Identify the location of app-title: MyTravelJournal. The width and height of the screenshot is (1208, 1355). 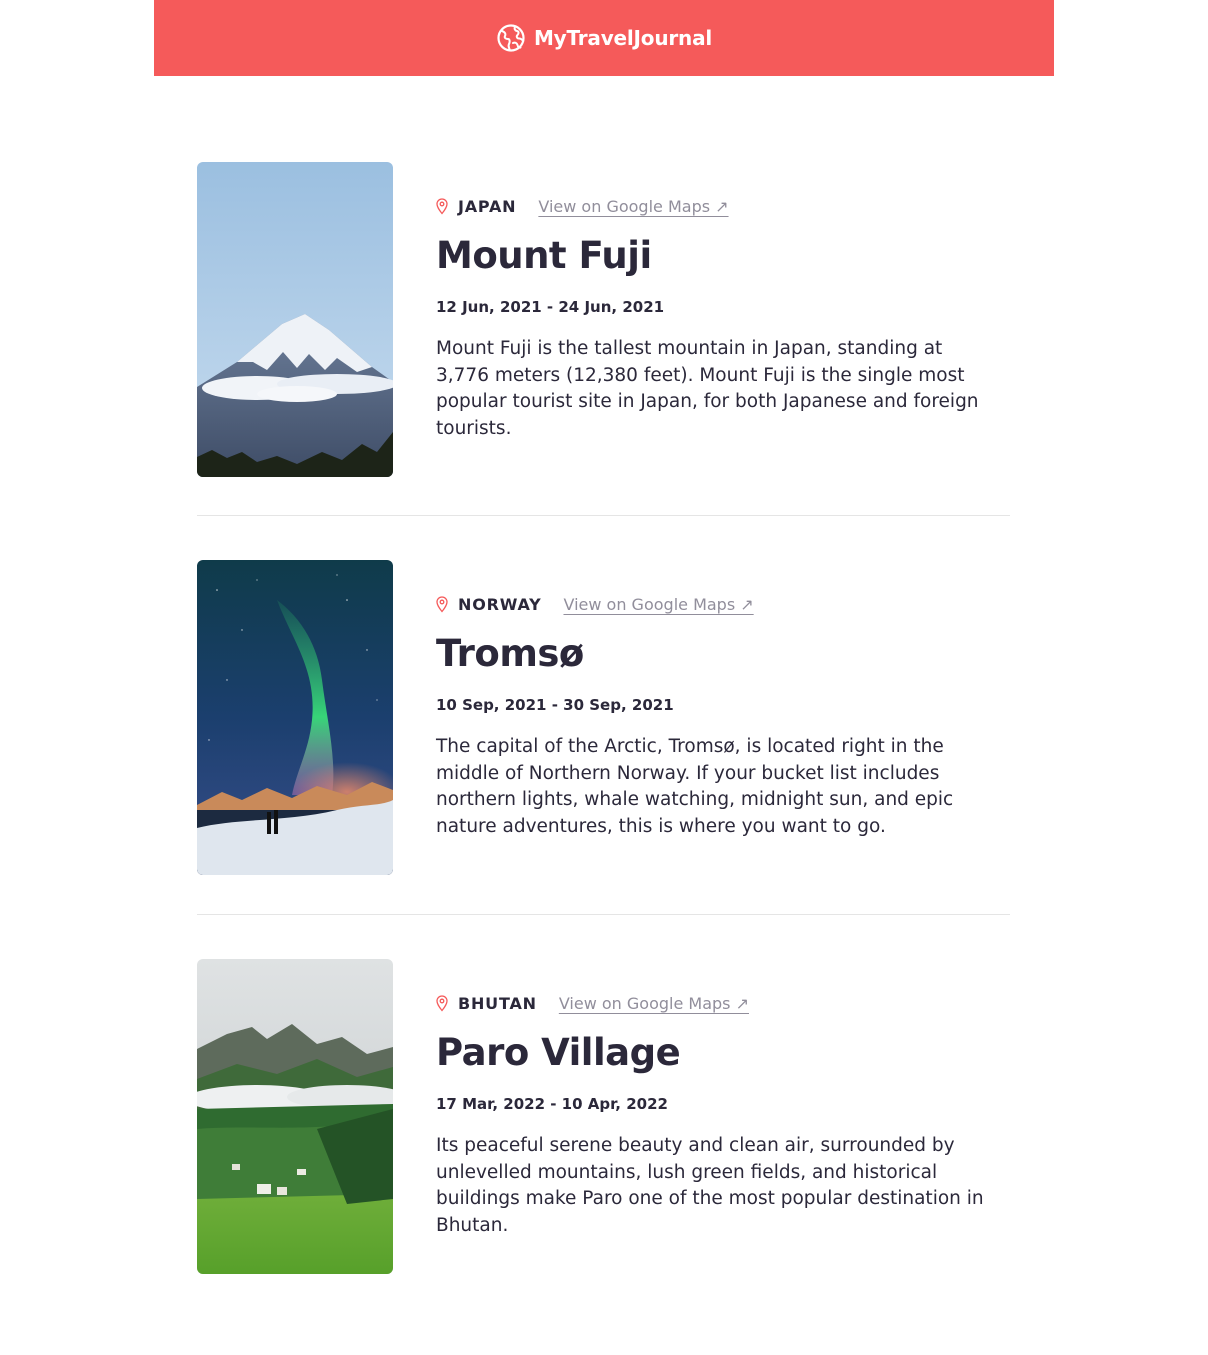
(623, 38).